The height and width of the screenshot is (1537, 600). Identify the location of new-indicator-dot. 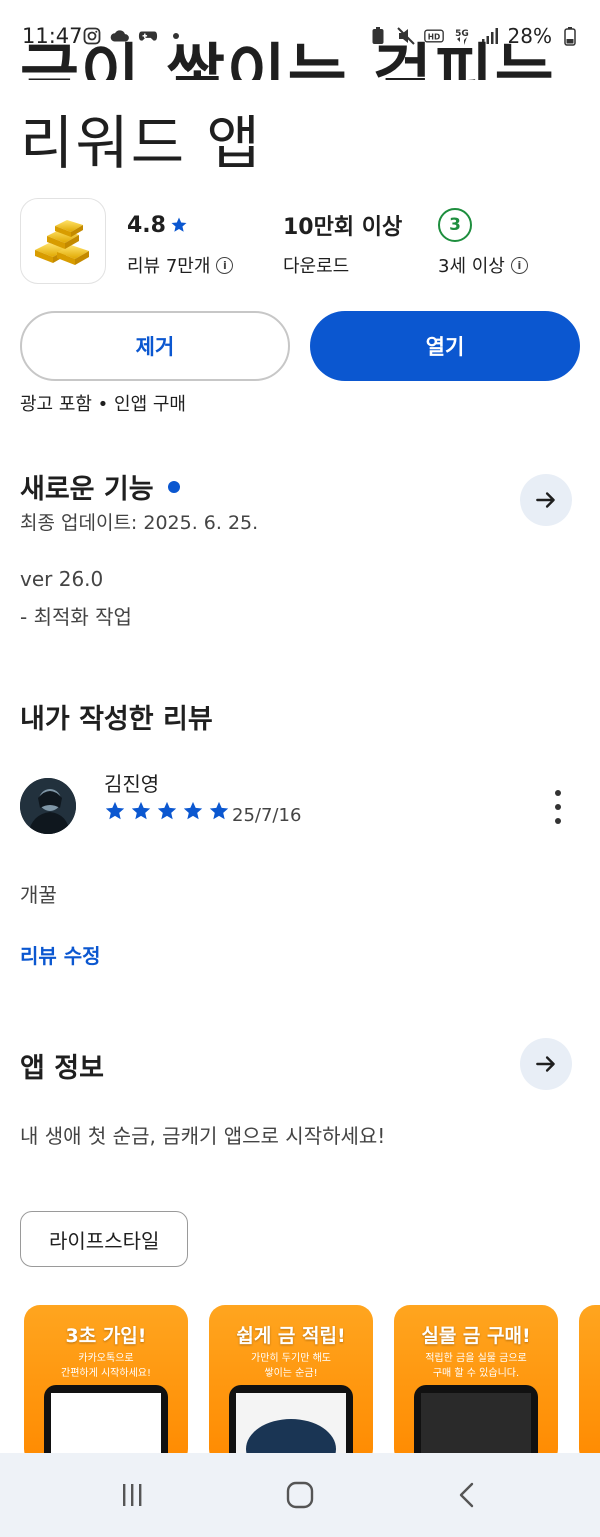
(173, 486).